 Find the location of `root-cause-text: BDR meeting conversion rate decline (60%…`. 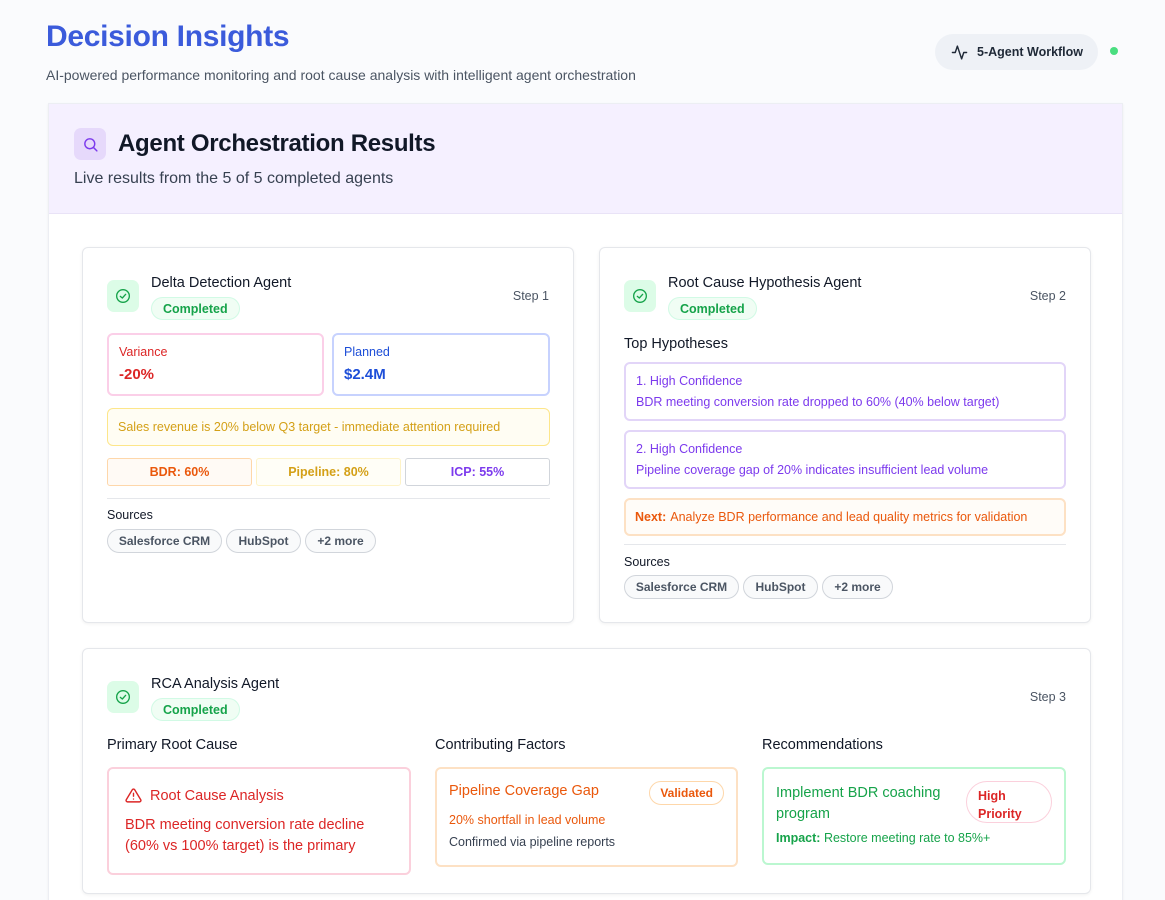

root-cause-text: BDR meeting conversion rate decline (60%… is located at coordinates (245, 835).